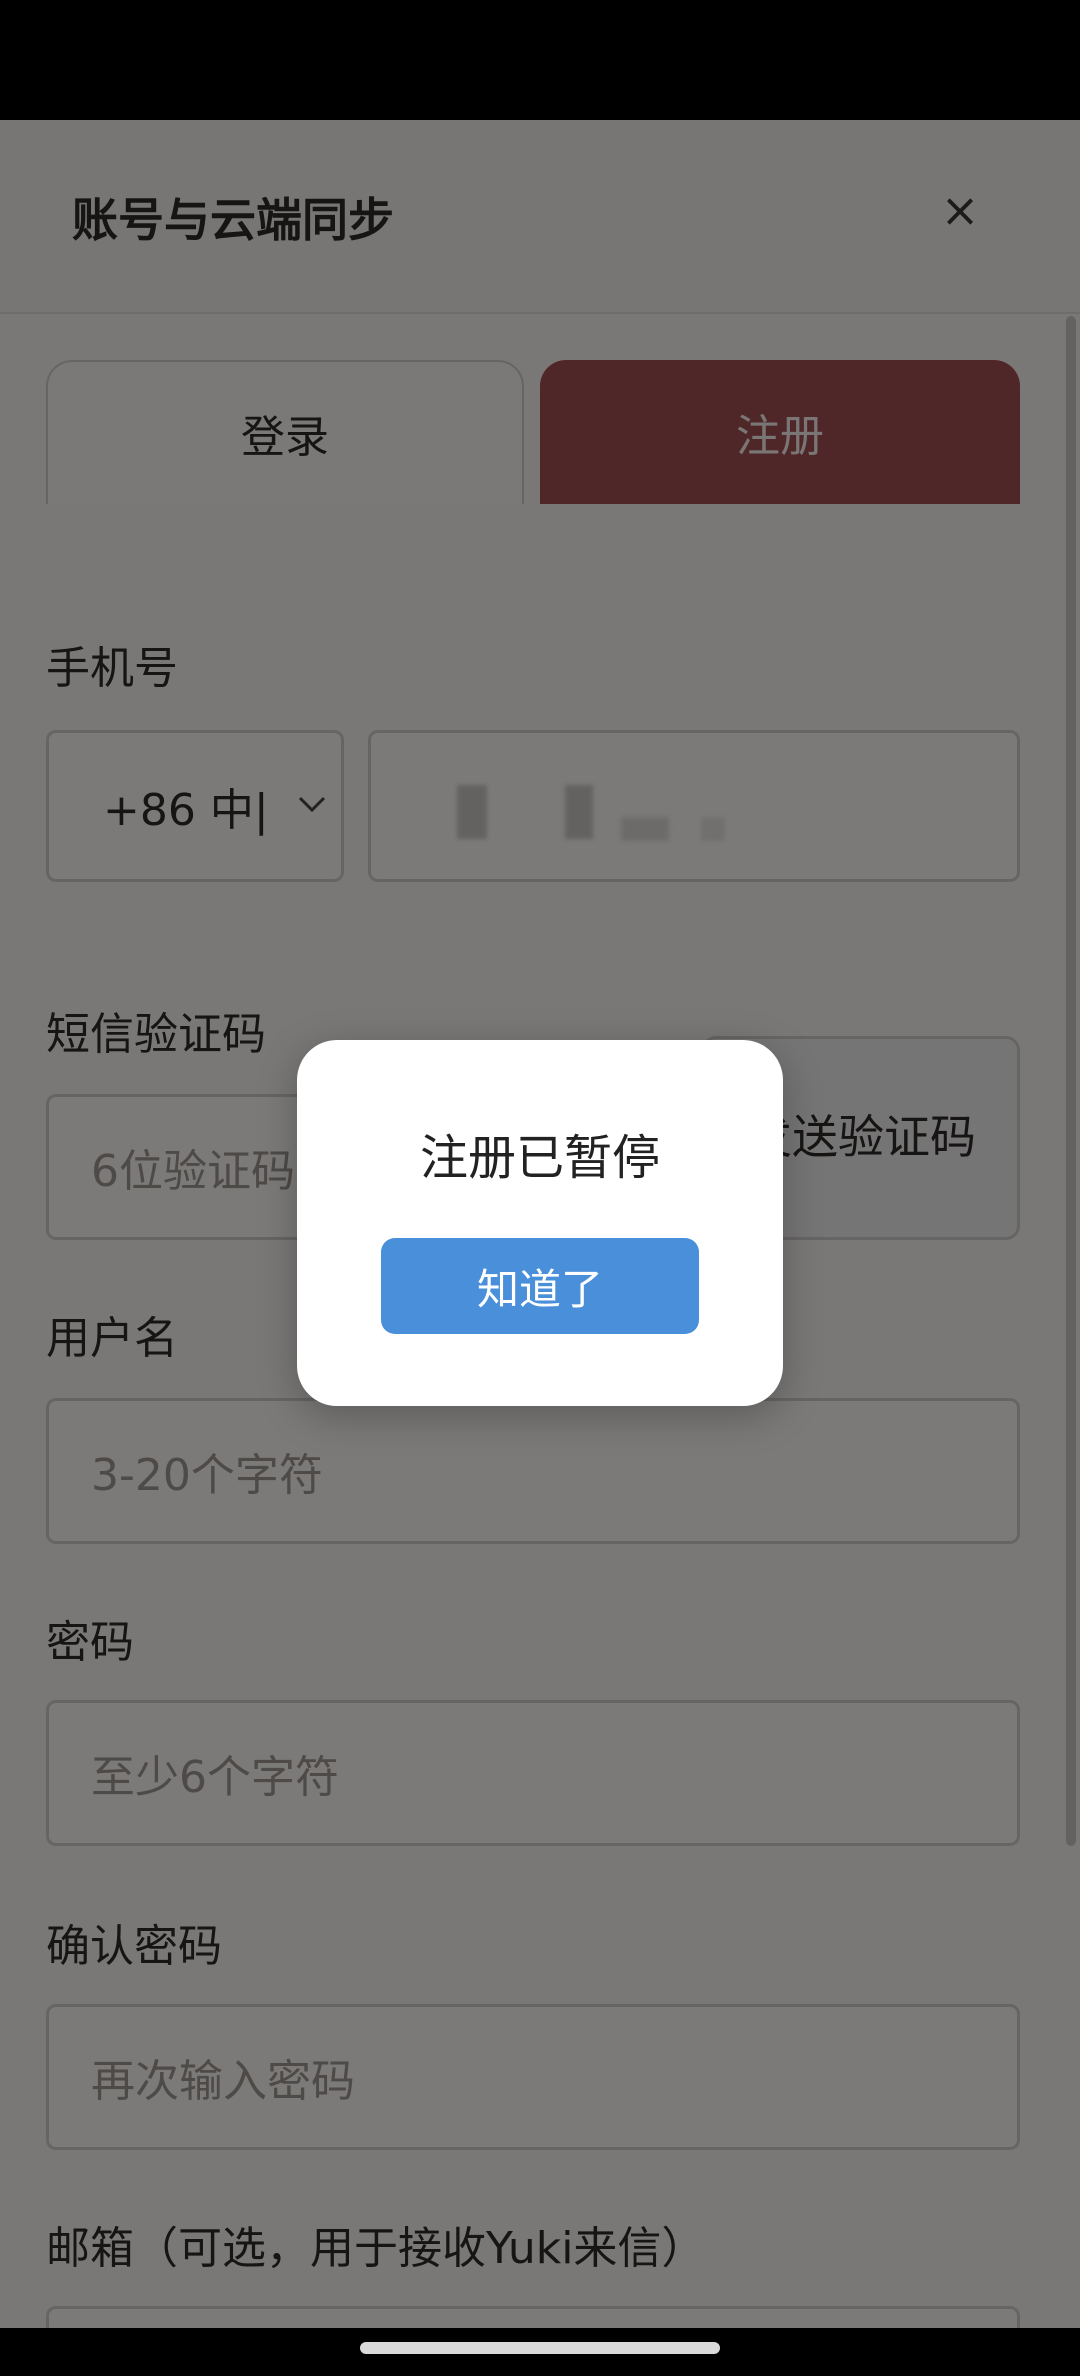  Describe the element at coordinates (540, 1286) in the screenshot. I see `dialog-ok-button: 知道了` at that location.